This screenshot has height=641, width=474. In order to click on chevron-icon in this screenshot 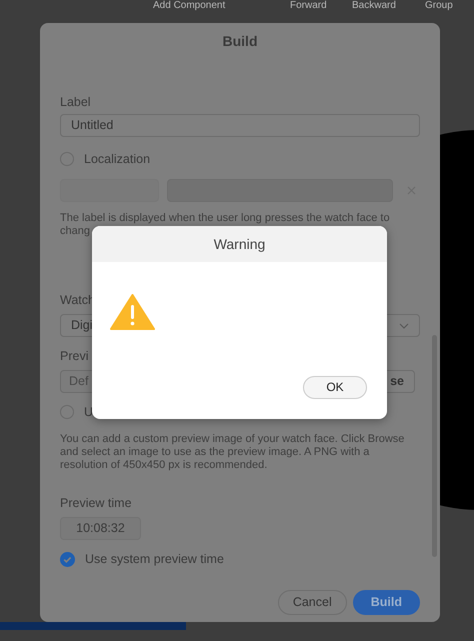, I will do `click(404, 325)`.